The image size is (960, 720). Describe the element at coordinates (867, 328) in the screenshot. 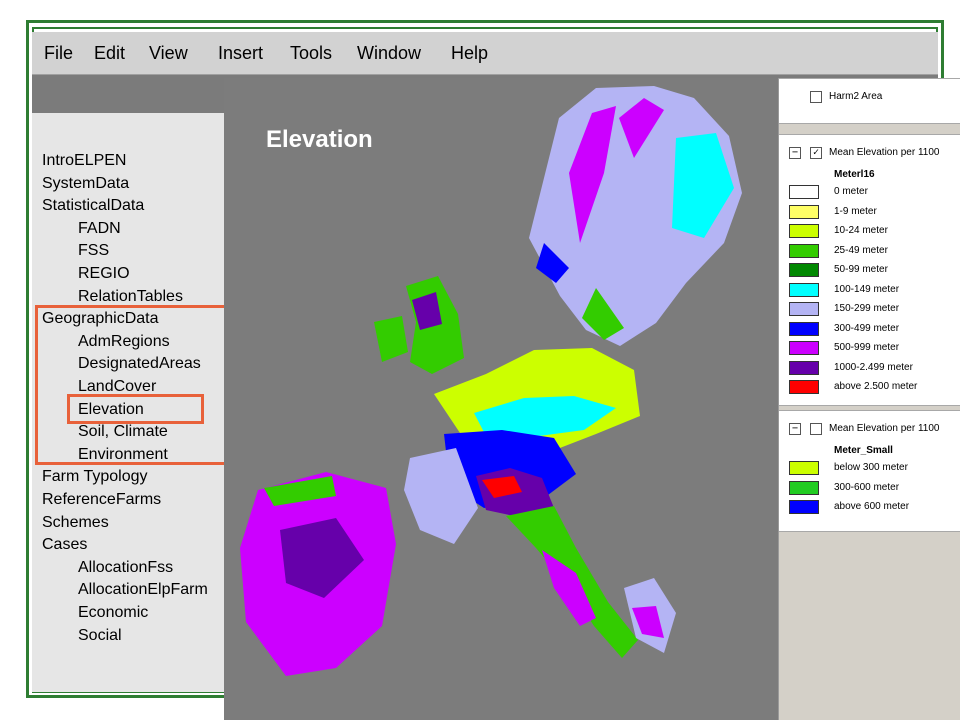

I see `legend-class-label: 300-499 meter` at that location.